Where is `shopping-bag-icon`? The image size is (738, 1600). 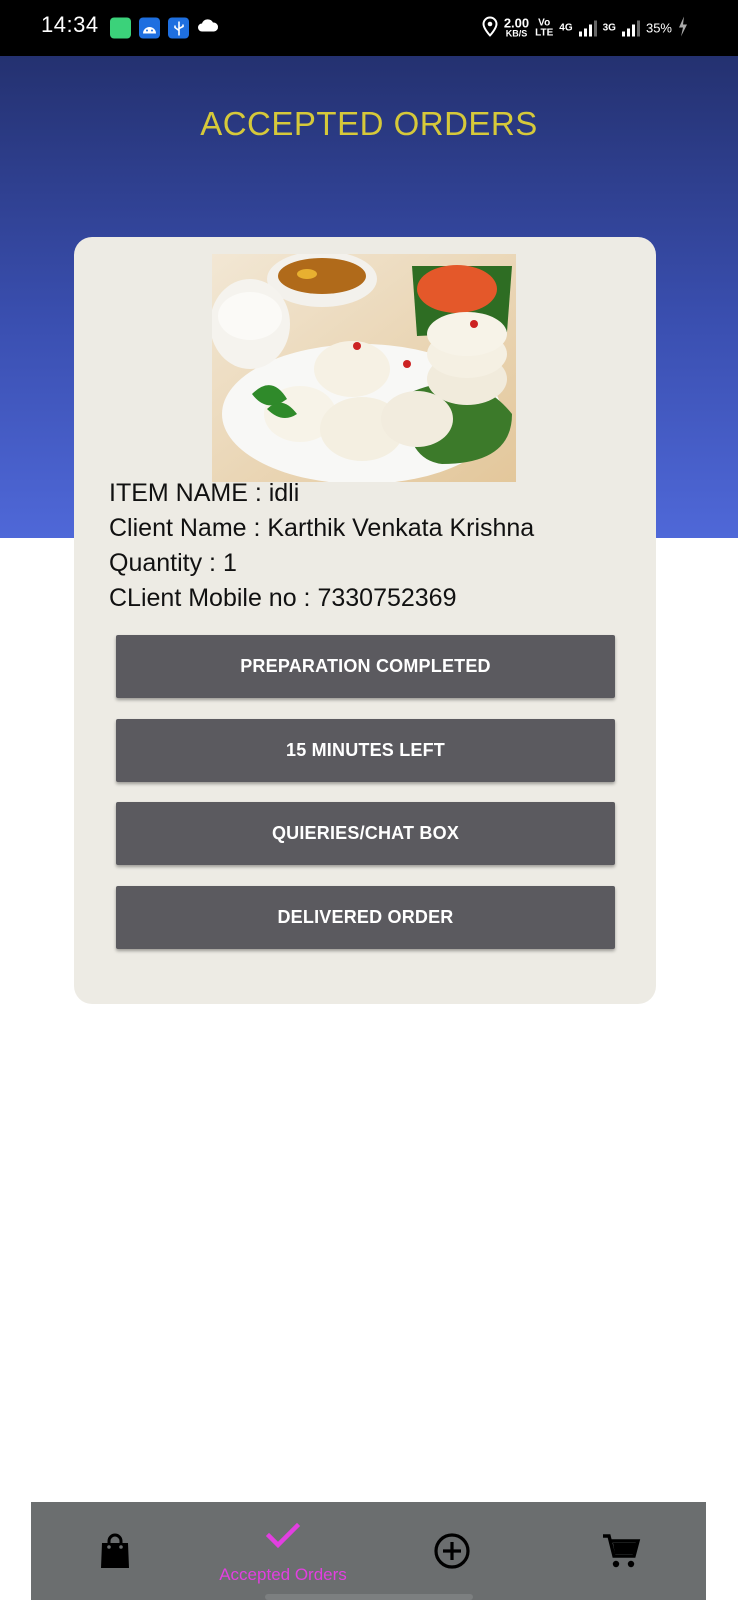 shopping-bag-icon is located at coordinates (115, 1553).